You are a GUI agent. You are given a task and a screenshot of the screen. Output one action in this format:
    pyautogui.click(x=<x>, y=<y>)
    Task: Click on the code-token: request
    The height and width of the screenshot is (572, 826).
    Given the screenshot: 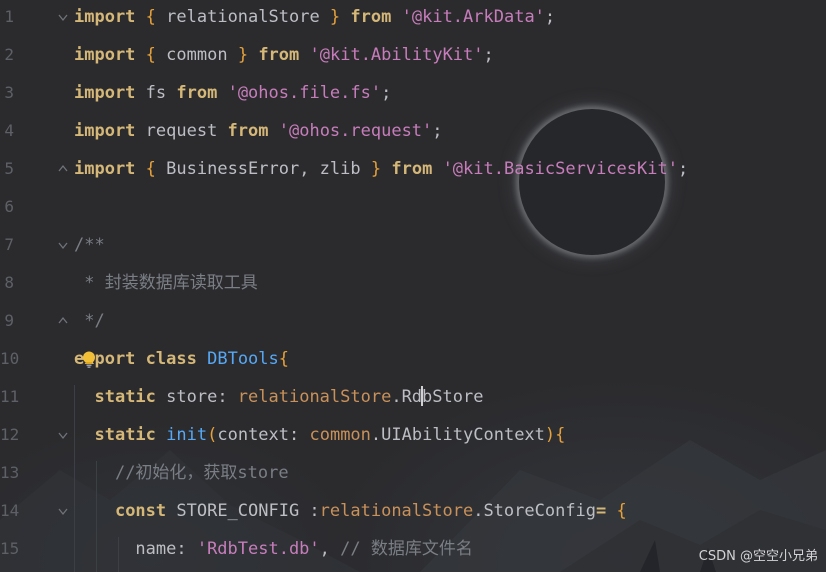 What is the action you would take?
    pyautogui.click(x=181, y=131)
    